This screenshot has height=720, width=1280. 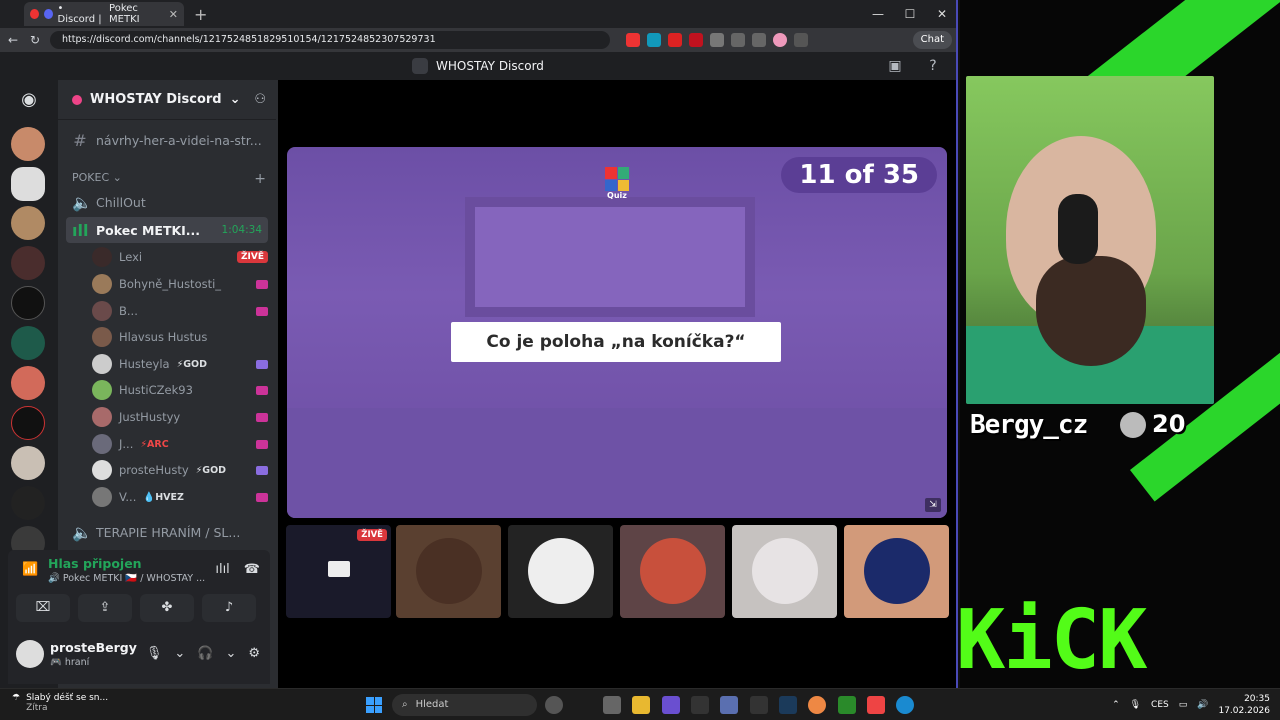 What do you see at coordinates (180, 257) in the screenshot?
I see `voice-member: Lexi ŽIVĚ` at bounding box center [180, 257].